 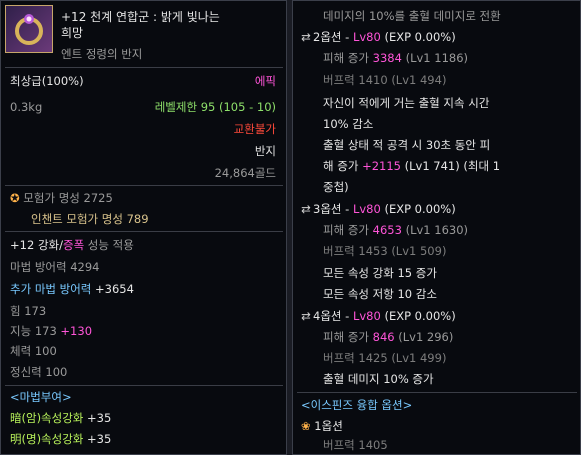 I want to click on option2-desc4-value: +2115, so click(x=381, y=166).